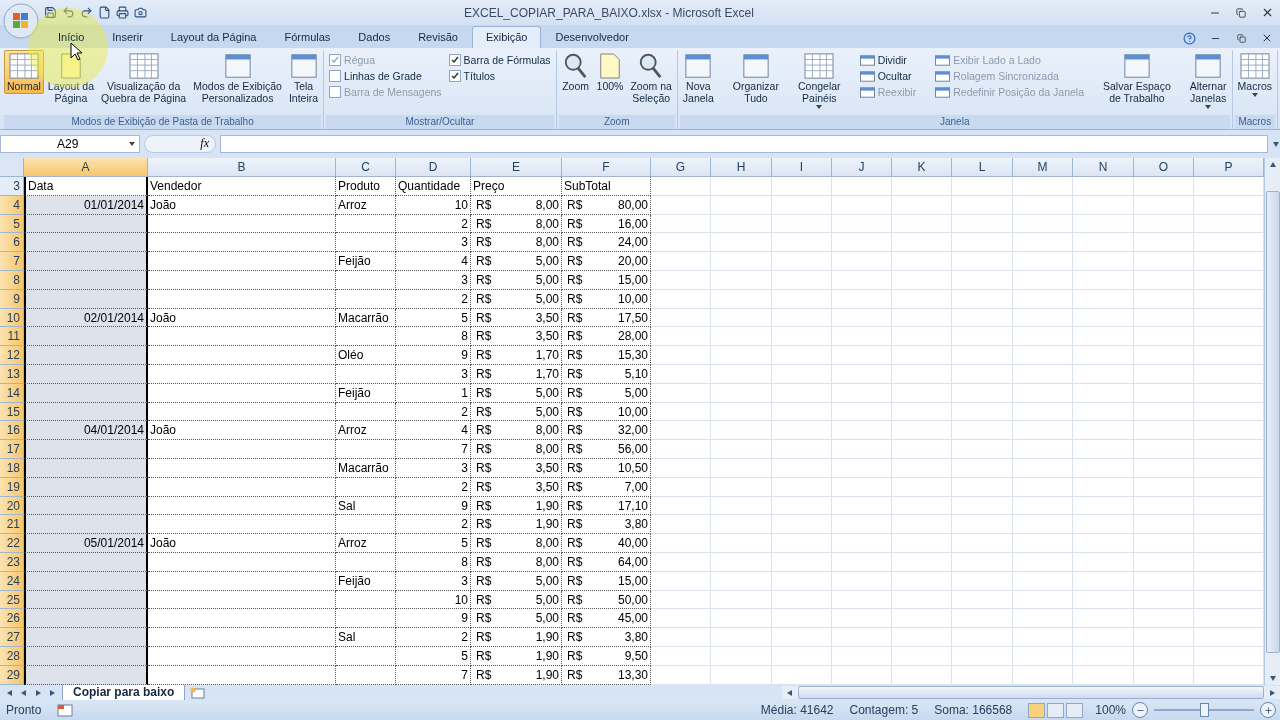  What do you see at coordinates (499, 60) in the screenshot?
I see `checkbox: Barra de Fórmulas` at bounding box center [499, 60].